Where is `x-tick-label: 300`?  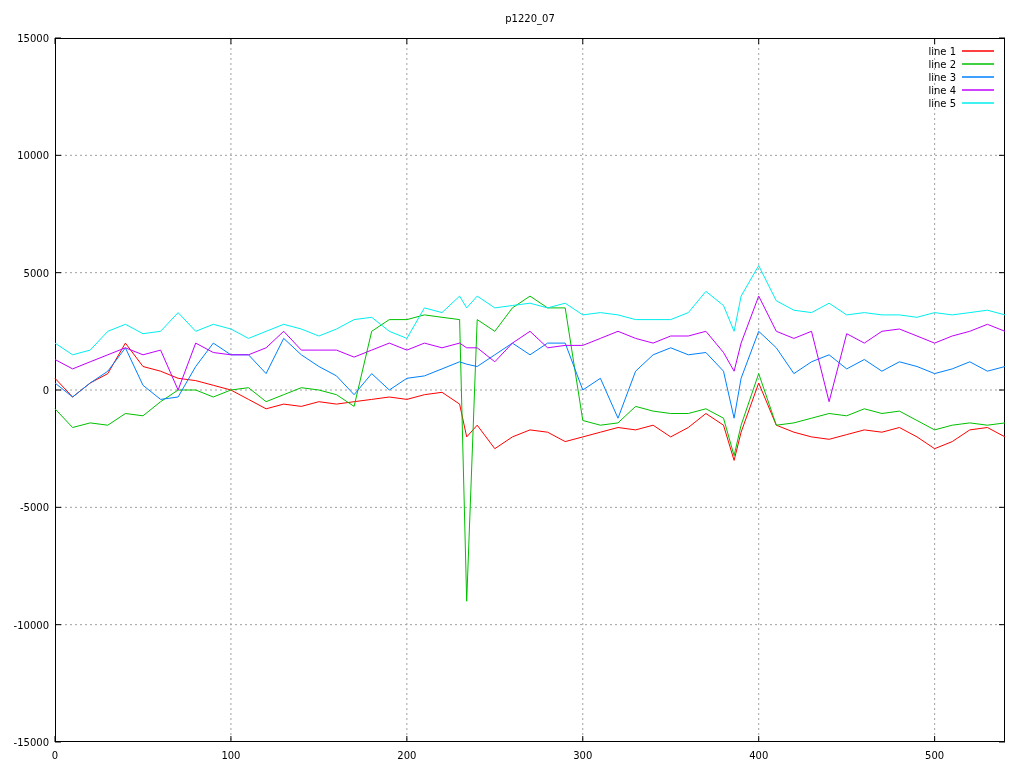 x-tick-label: 300 is located at coordinates (583, 755).